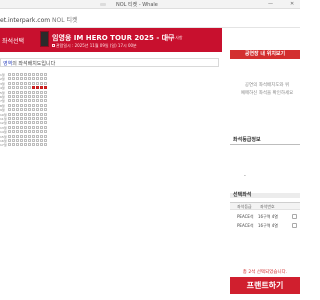 The image size is (320, 300). I want to click on print-ticket-button: 프랜트하기, so click(265, 285).